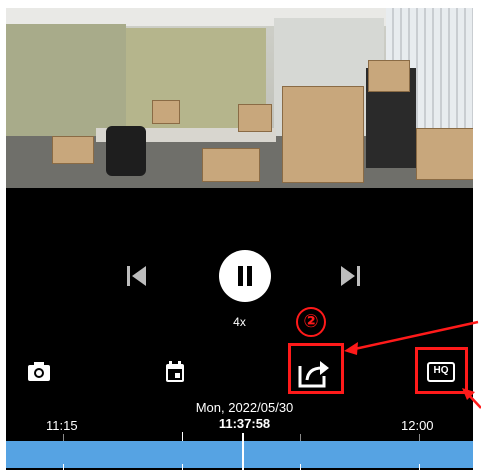  Describe the element at coordinates (412, 364) in the screenshot. I see `annotation-arrows` at that location.